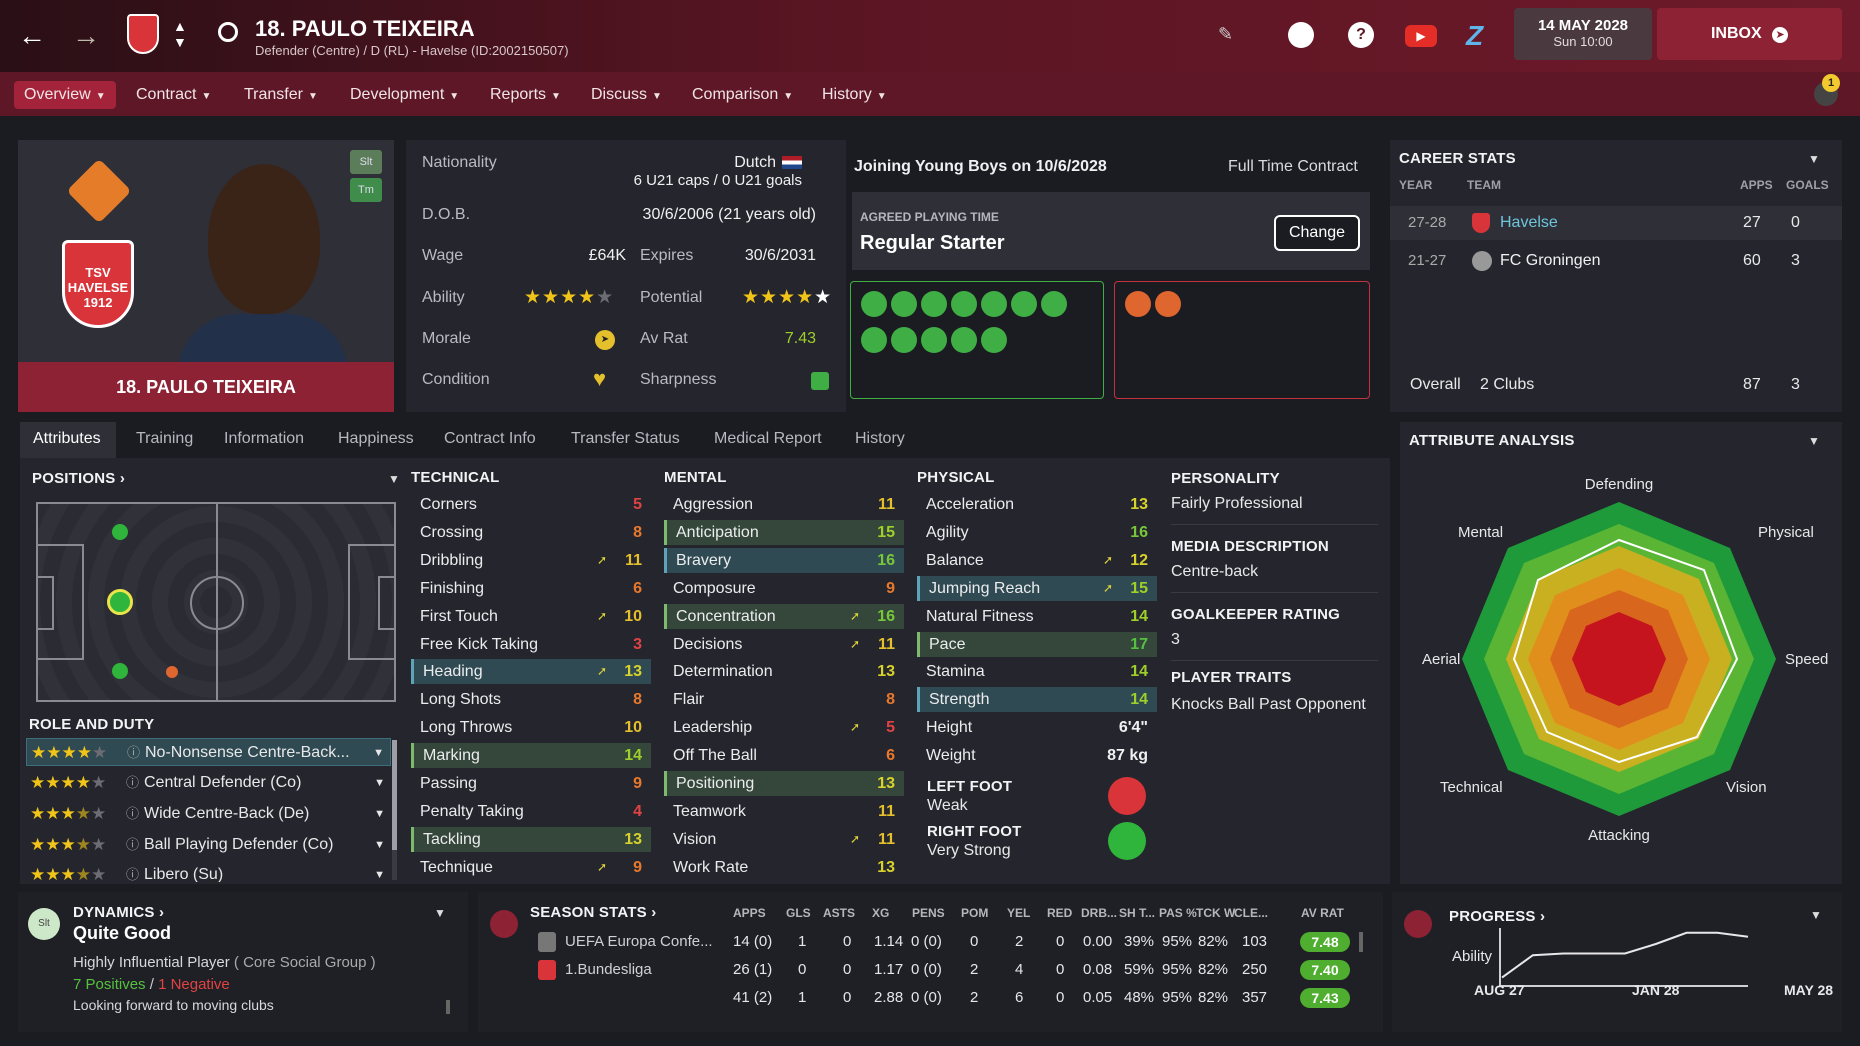 This screenshot has width=1860, height=1046. Describe the element at coordinates (784, 783) in the screenshot. I see `attribute-row: Positioning 13` at that location.